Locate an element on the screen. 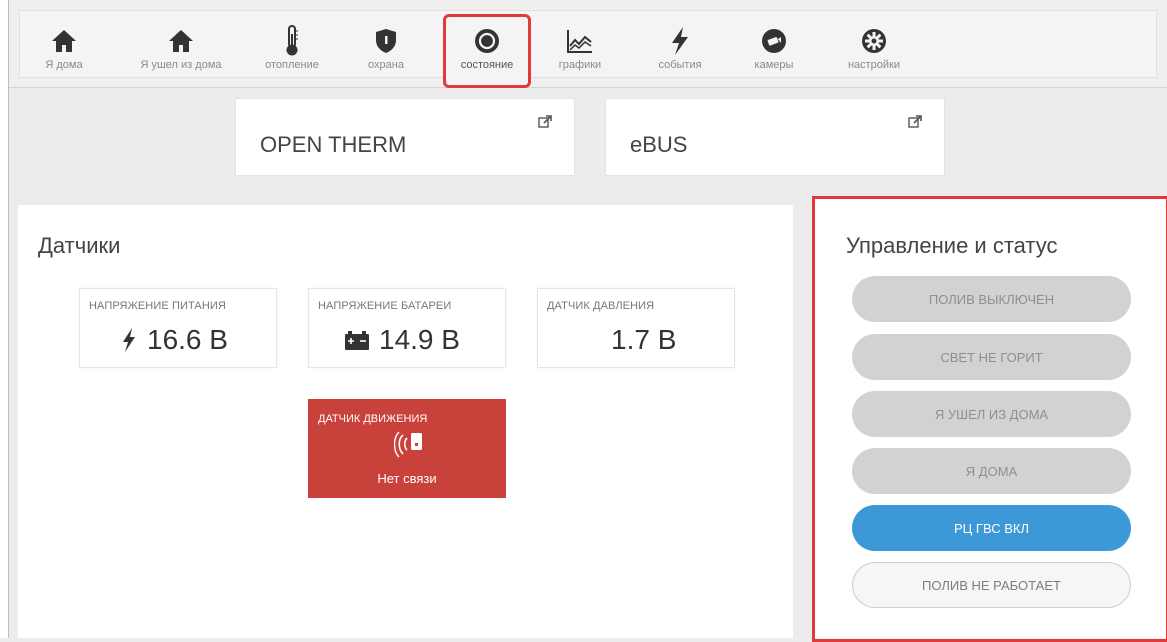 The image size is (1167, 642). nav-item-security: охрана is located at coordinates (386, 47).